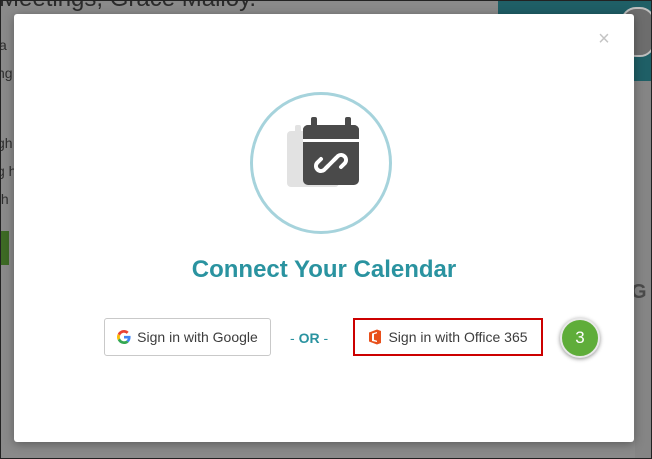 This screenshot has width=652, height=459. What do you see at coordinates (643, 269) in the screenshot?
I see `background-sidebar` at bounding box center [643, 269].